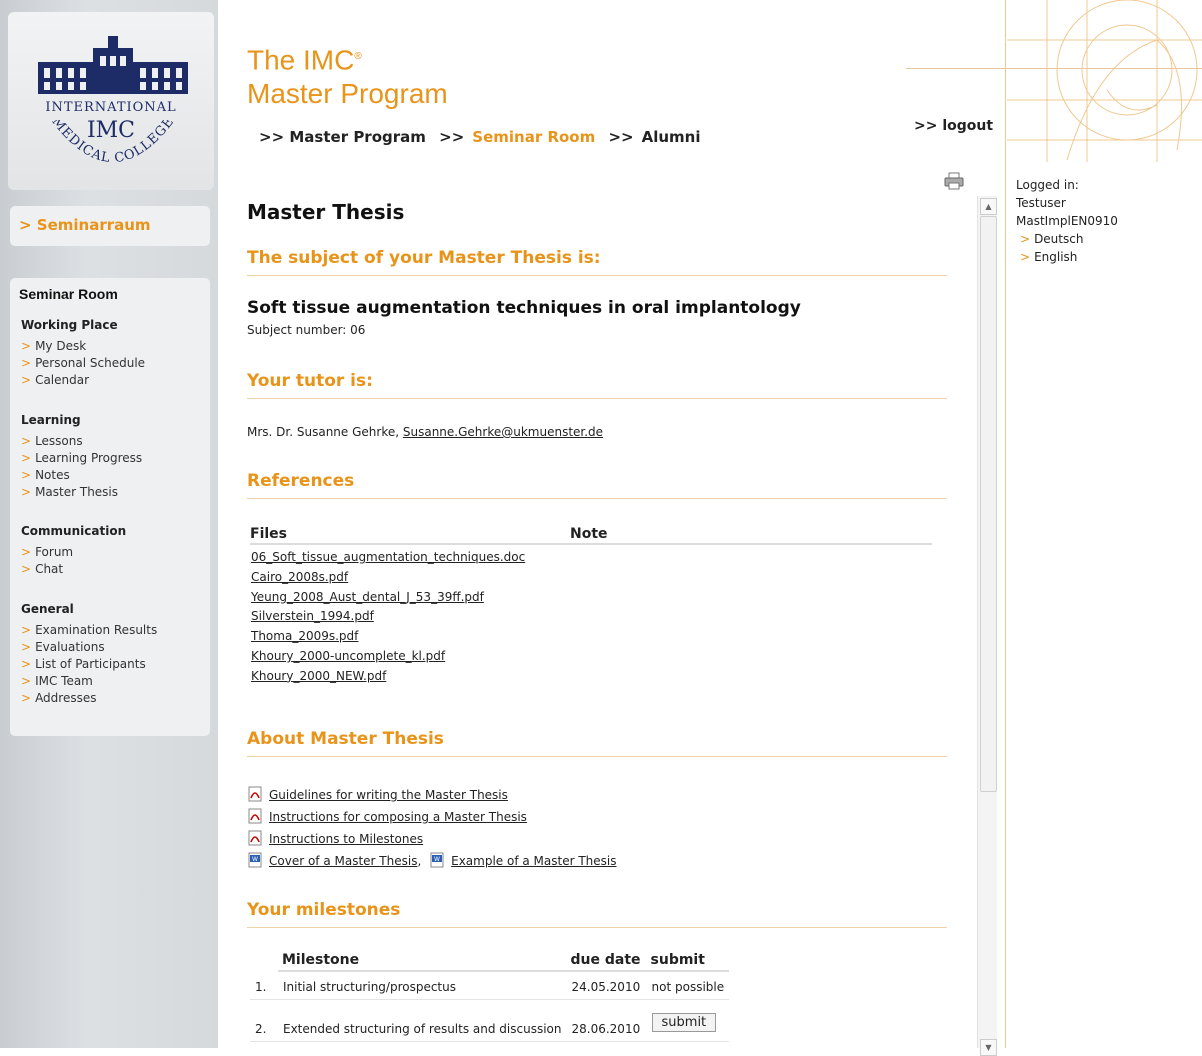 Image resolution: width=1202 pixels, height=1056 pixels. Describe the element at coordinates (74, 531) in the screenshot. I see `menu-group-title: Communication` at that location.